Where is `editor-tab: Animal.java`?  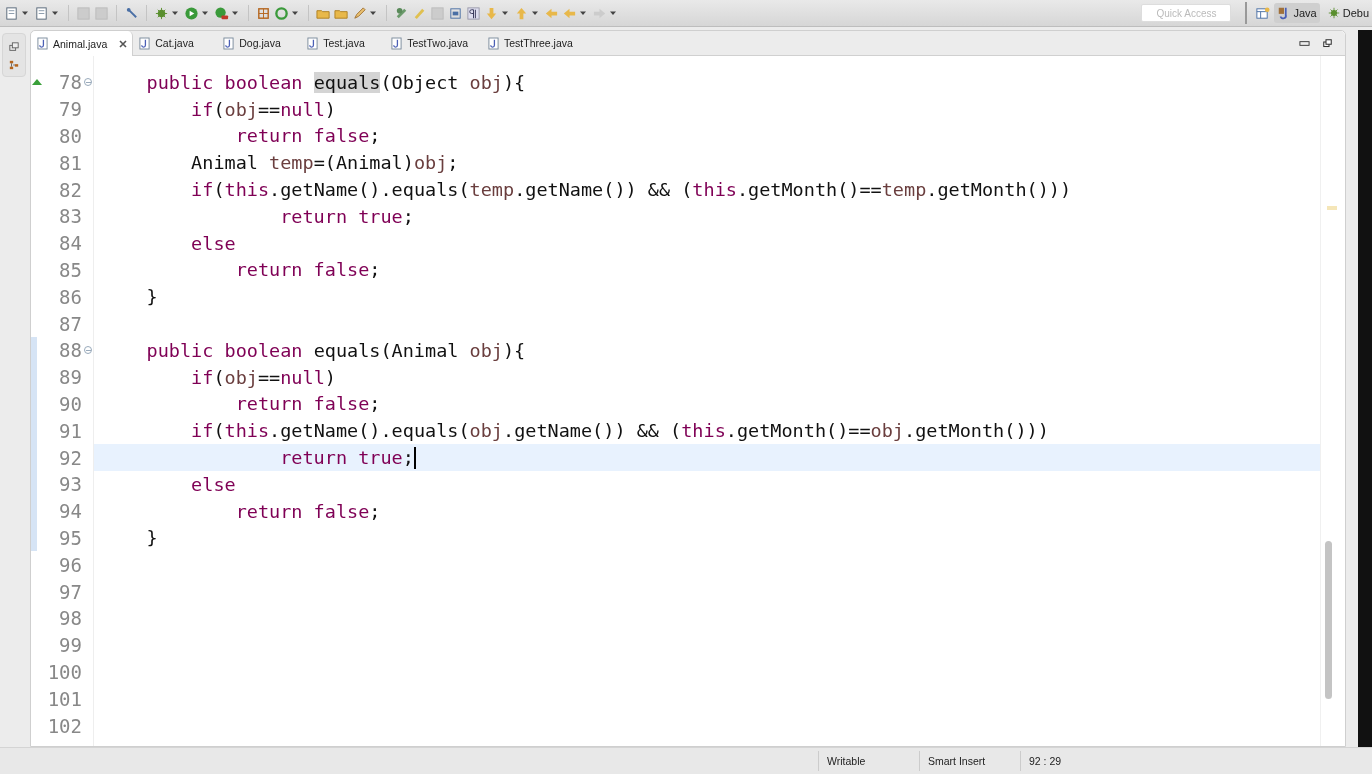
editor-tab: Animal.java is located at coordinates (82, 43).